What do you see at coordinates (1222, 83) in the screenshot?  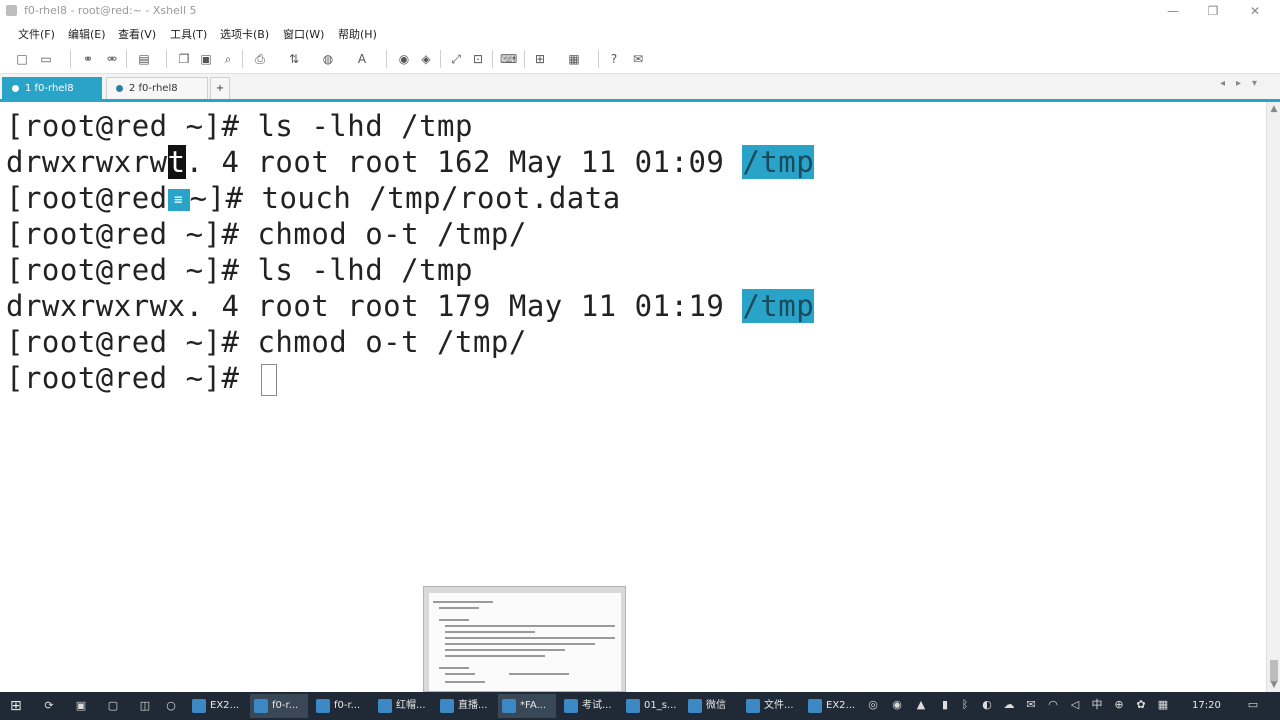 I see `tab-prev-icon: ◂` at bounding box center [1222, 83].